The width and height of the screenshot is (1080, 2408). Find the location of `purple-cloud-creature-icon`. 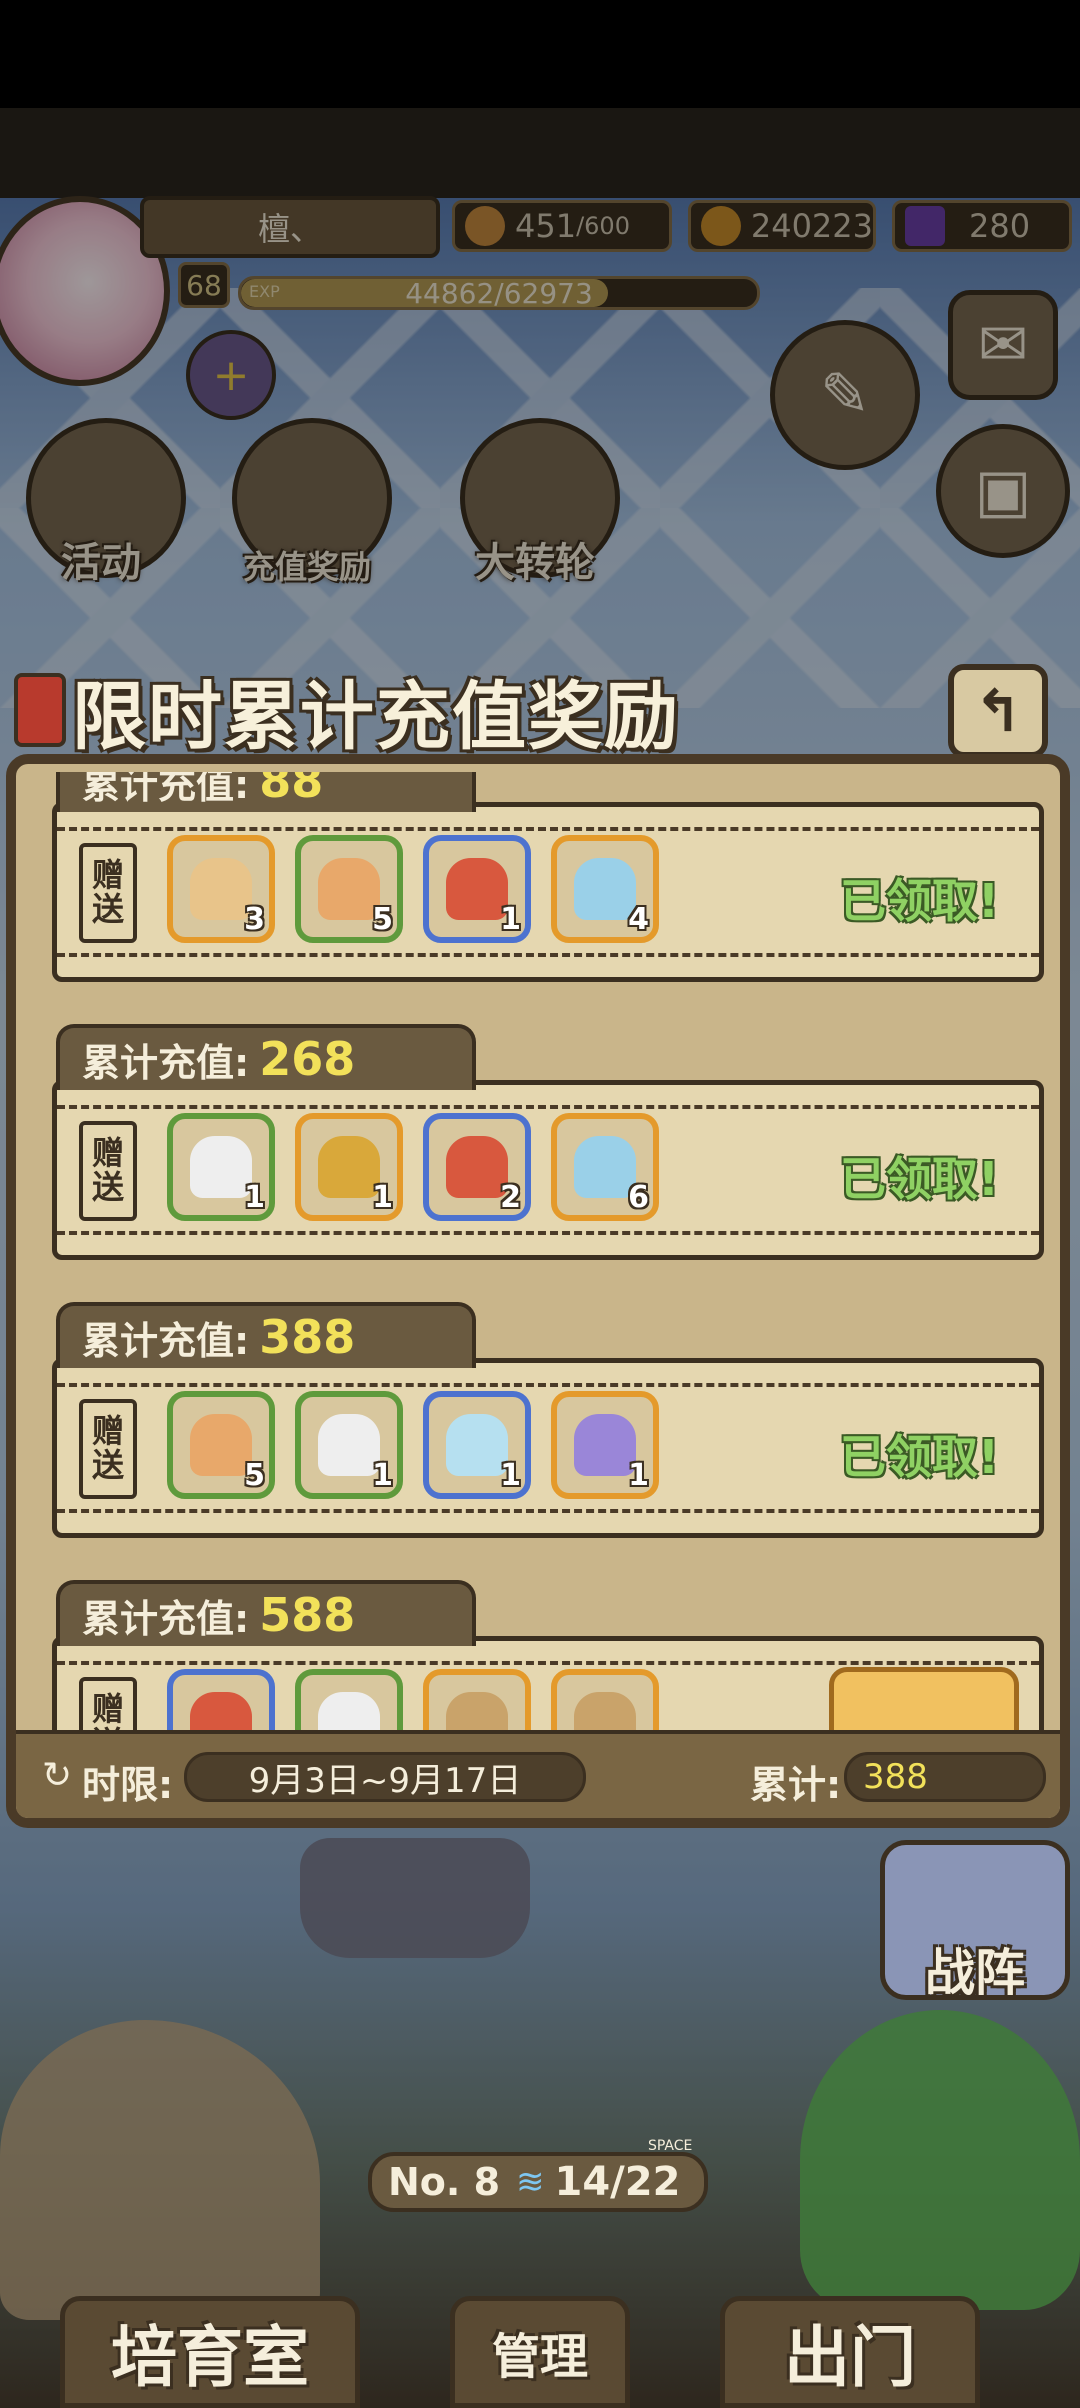

purple-cloud-creature-icon is located at coordinates (605, 1445).